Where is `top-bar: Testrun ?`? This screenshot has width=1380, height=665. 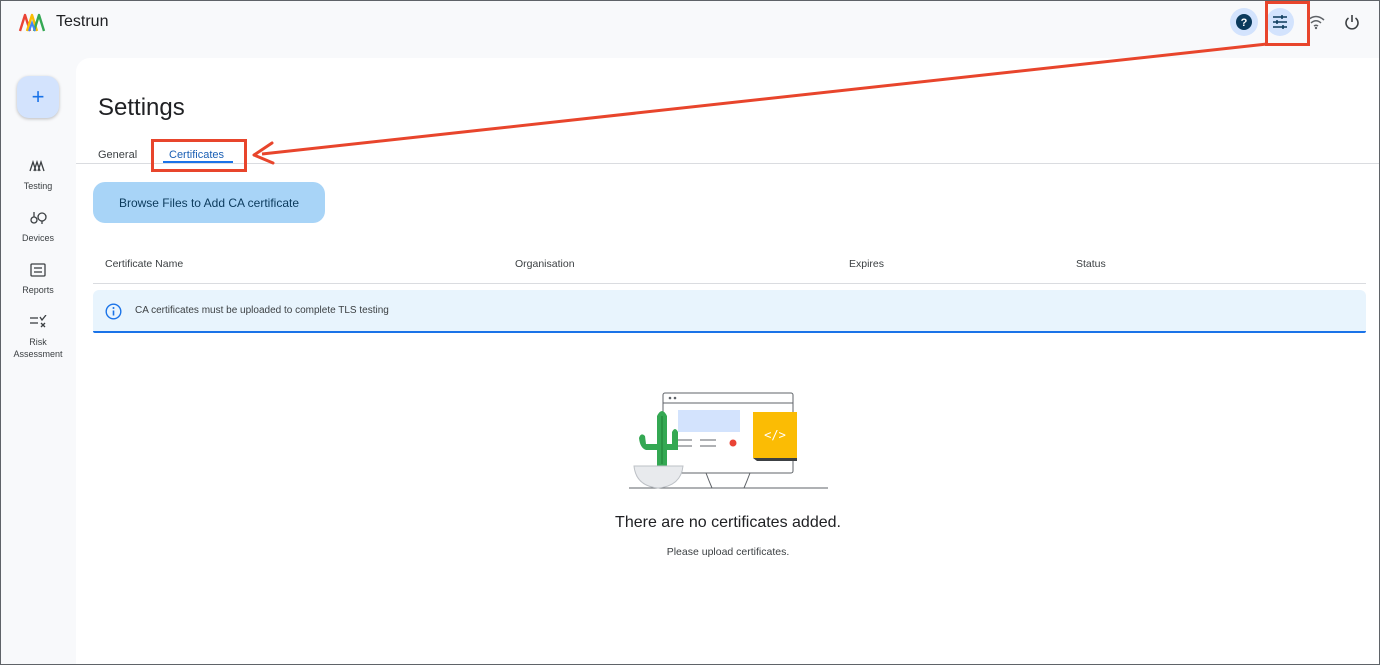
top-bar: Testrun ? is located at coordinates (690, 25).